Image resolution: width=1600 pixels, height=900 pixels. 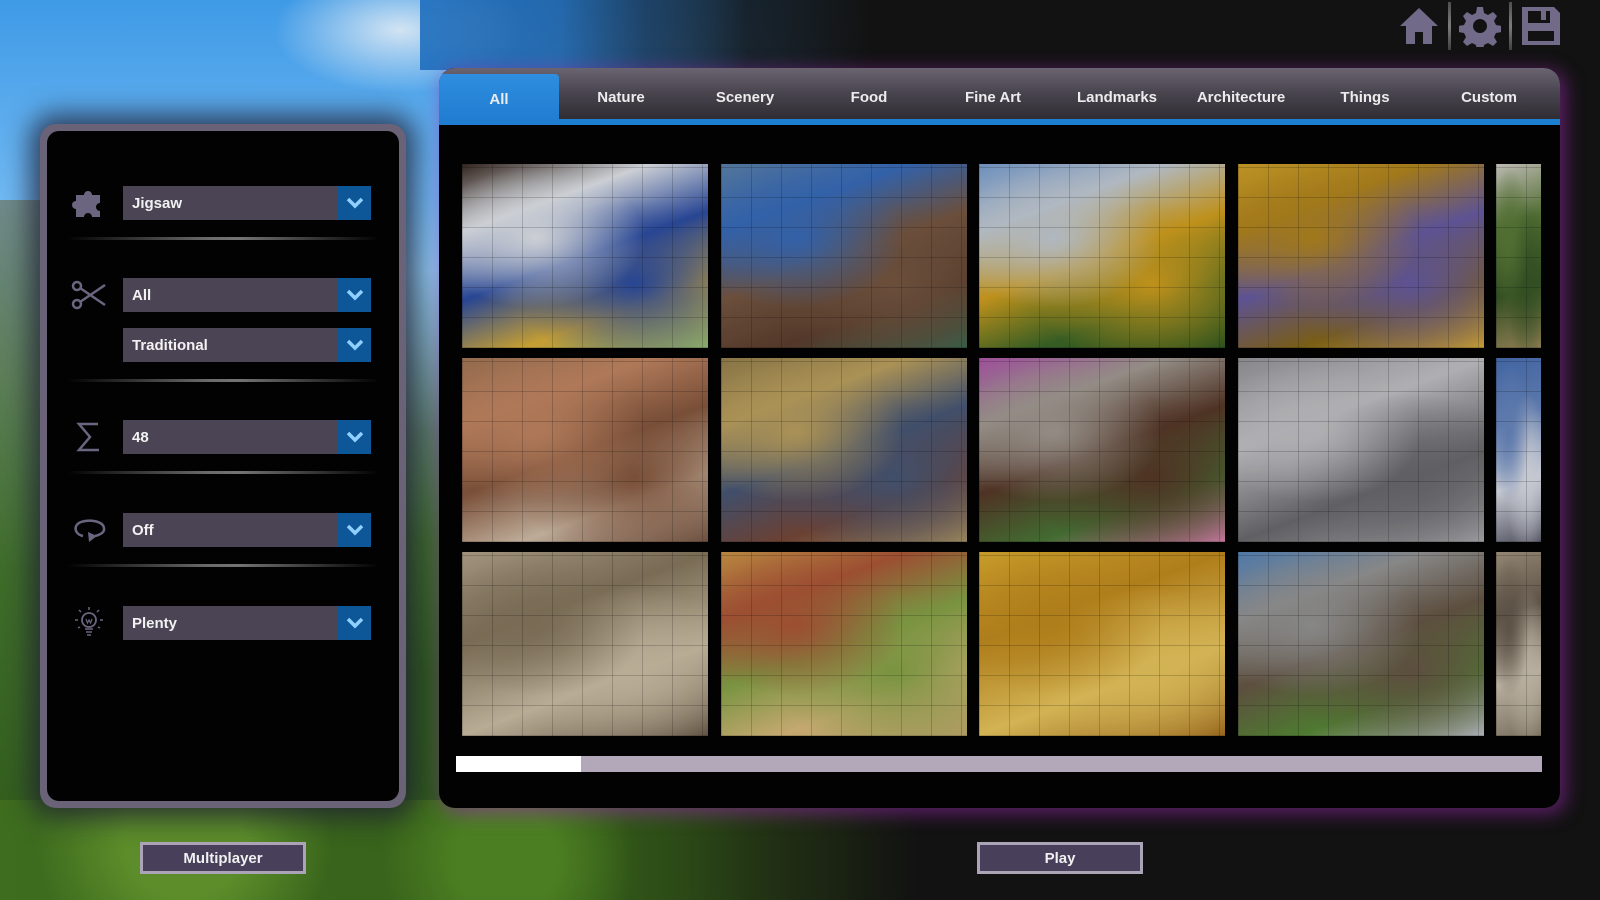 I want to click on tab-landmarks: Landmarks, so click(x=1117, y=97).